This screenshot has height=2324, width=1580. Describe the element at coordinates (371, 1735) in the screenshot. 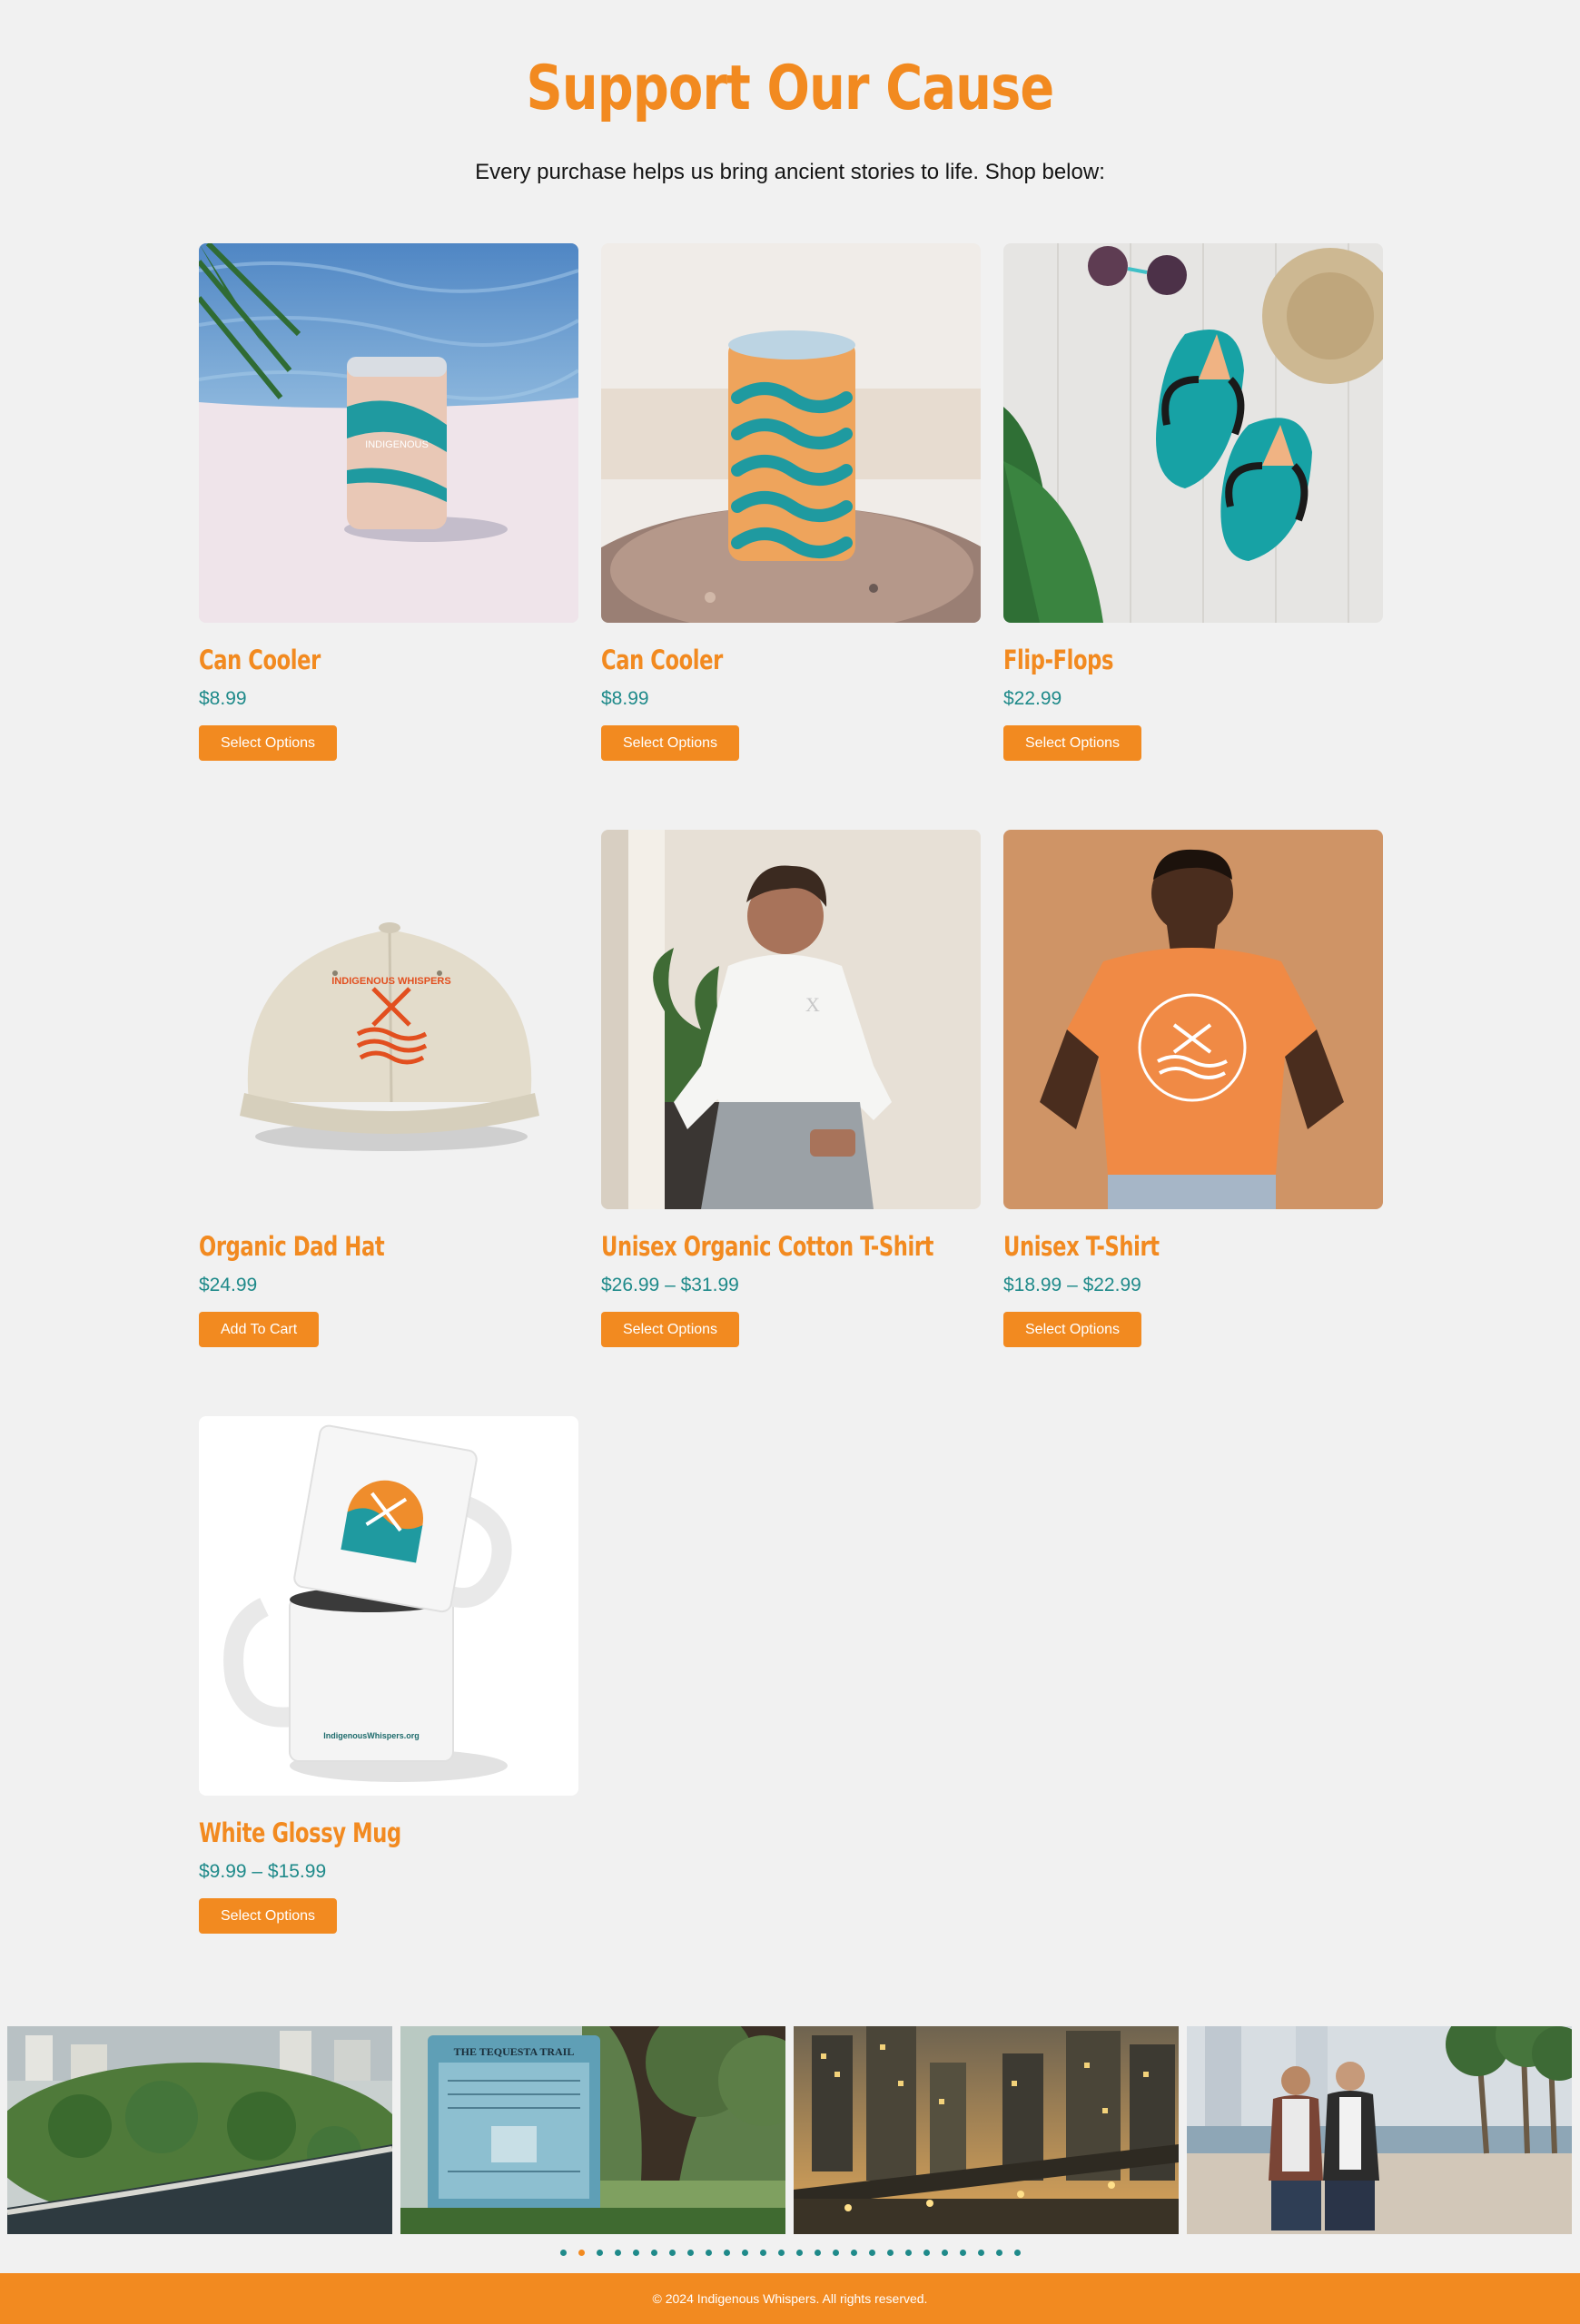

I see `mug-url-text: IndigenousWhispers.org` at that location.